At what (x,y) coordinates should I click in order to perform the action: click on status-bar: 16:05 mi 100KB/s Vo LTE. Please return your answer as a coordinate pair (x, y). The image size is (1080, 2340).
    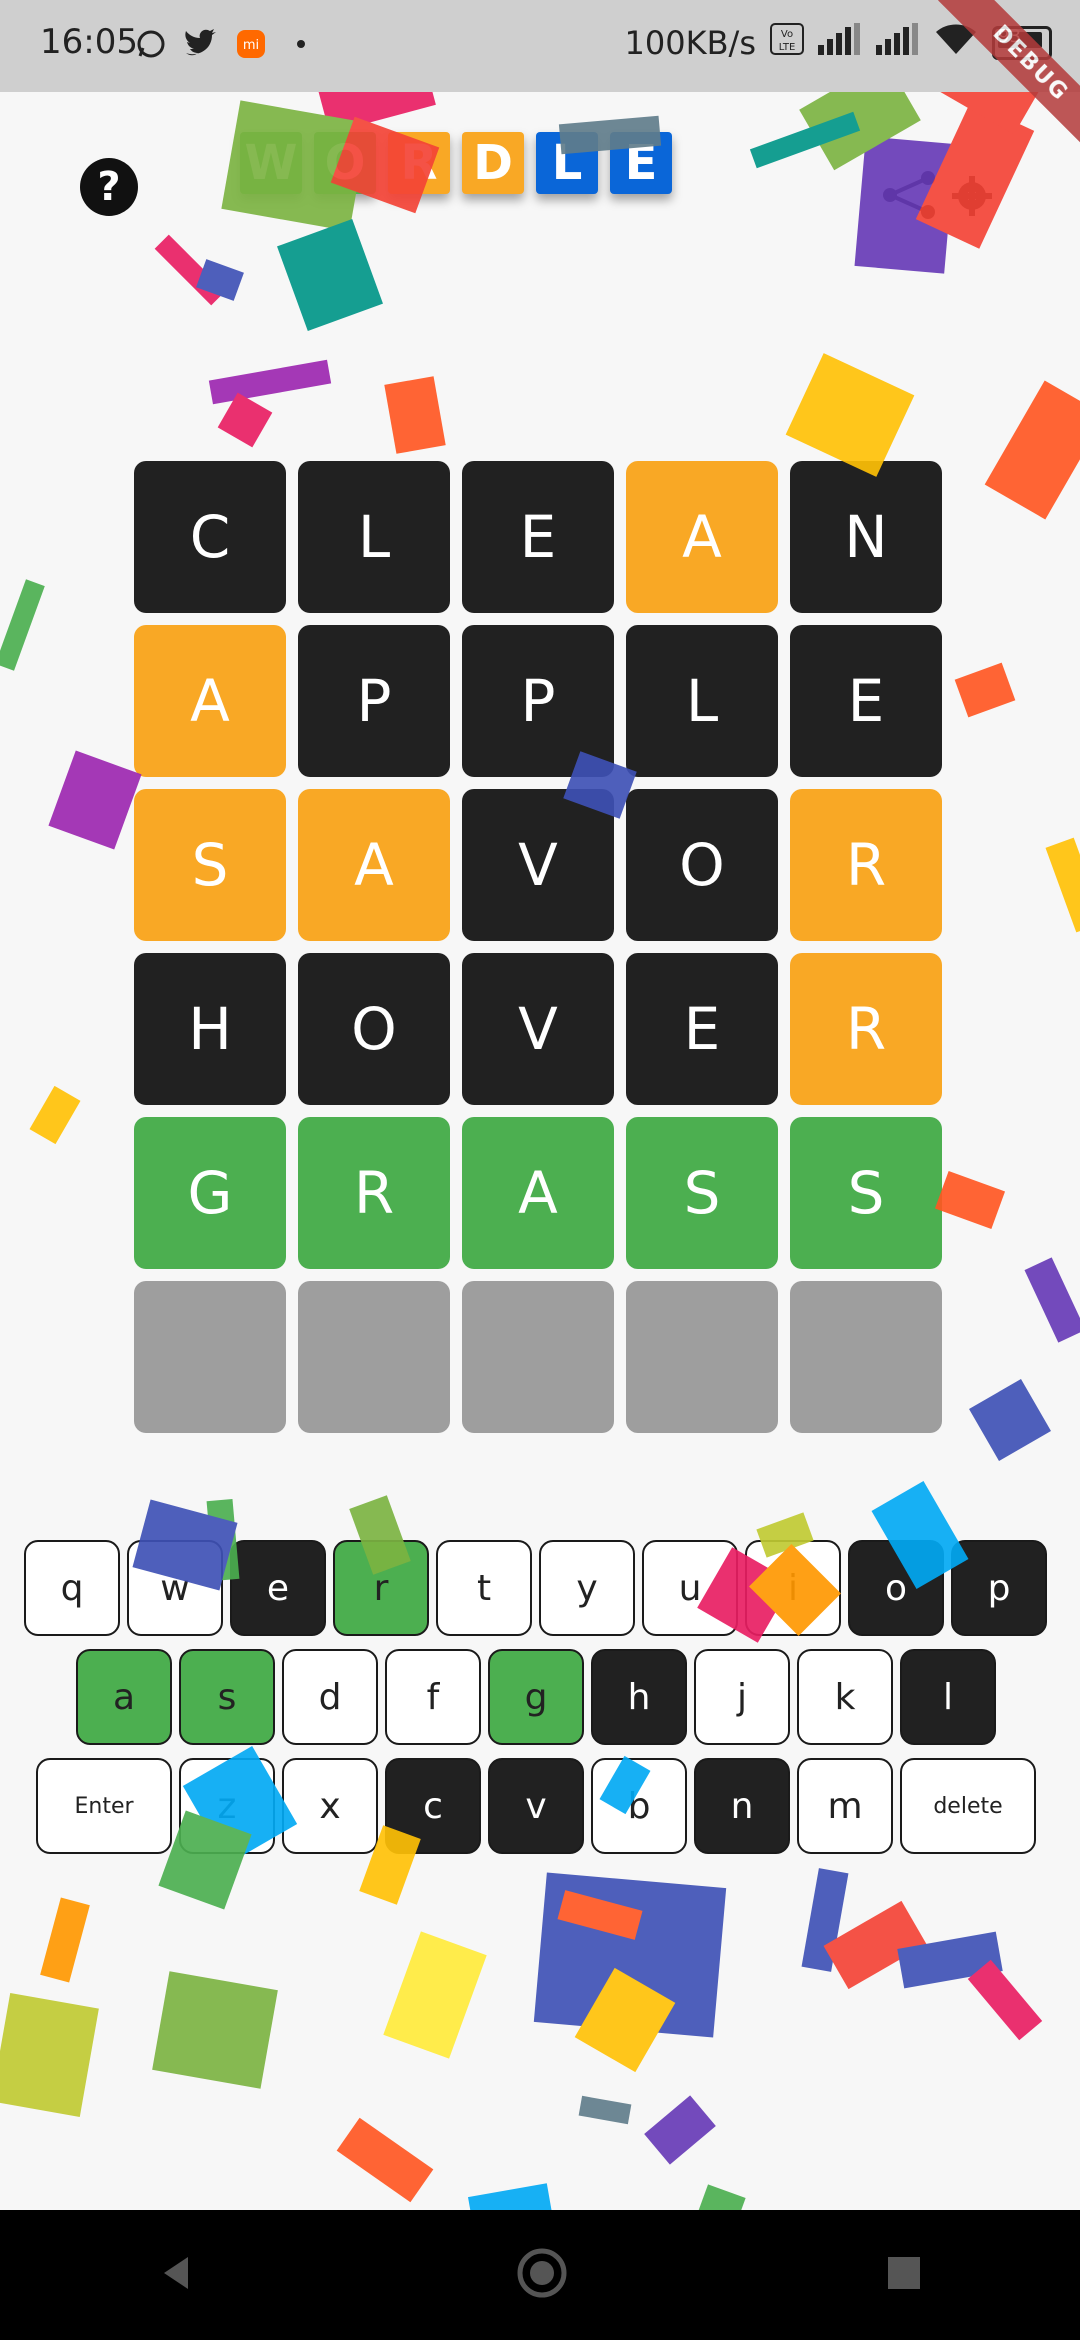
    Looking at the image, I should click on (540, 46).